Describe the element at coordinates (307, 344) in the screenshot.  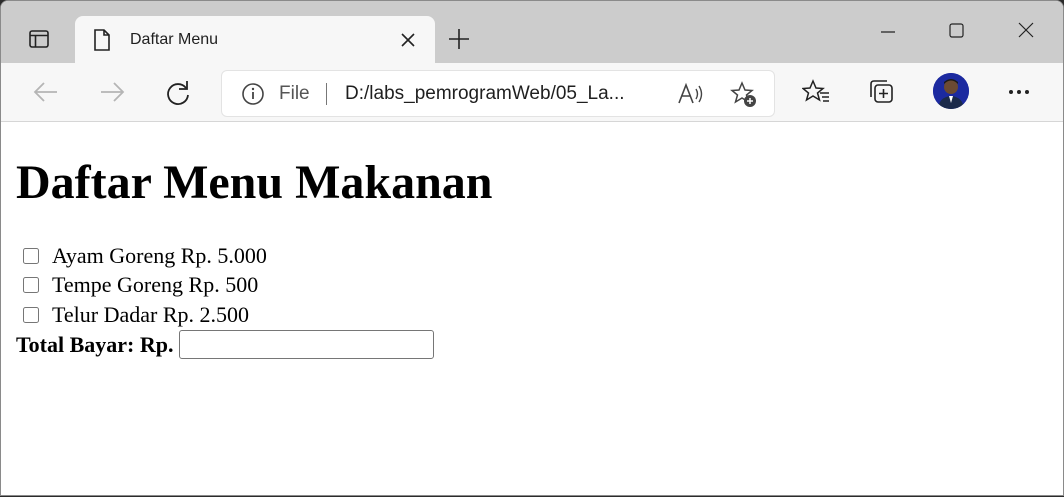
I see `total-input` at that location.